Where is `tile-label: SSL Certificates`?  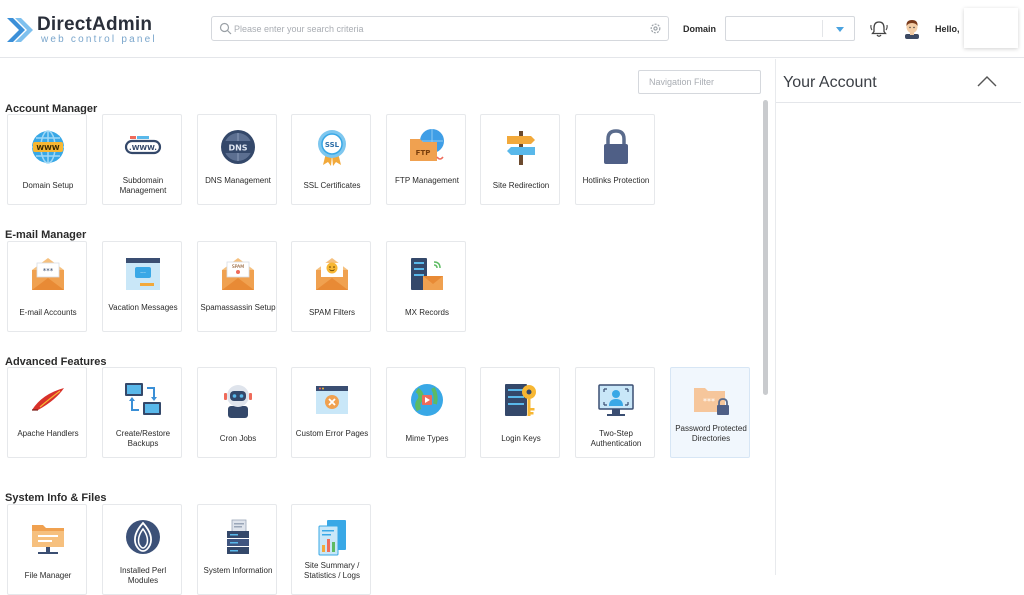 tile-label: SSL Certificates is located at coordinates (332, 185).